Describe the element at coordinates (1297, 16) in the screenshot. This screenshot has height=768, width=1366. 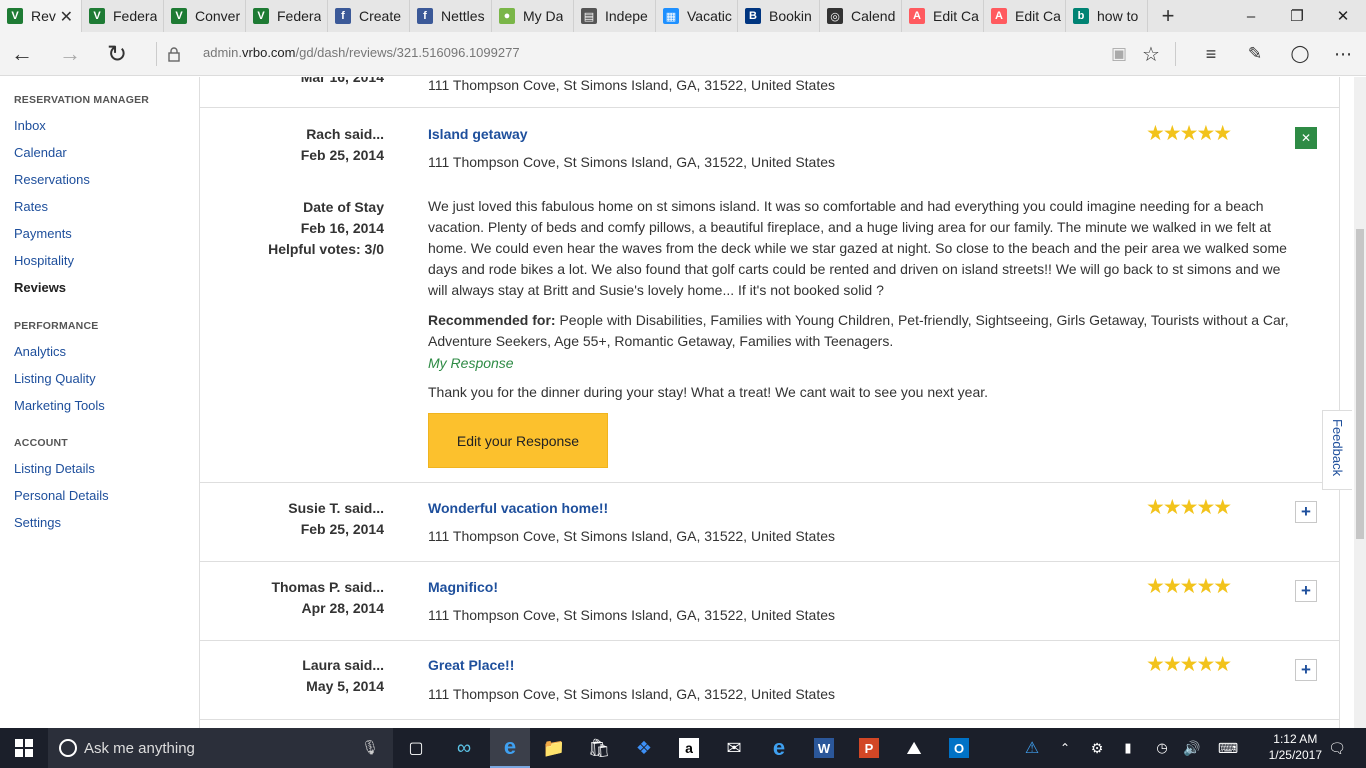
I see `restore-button: ❐` at that location.